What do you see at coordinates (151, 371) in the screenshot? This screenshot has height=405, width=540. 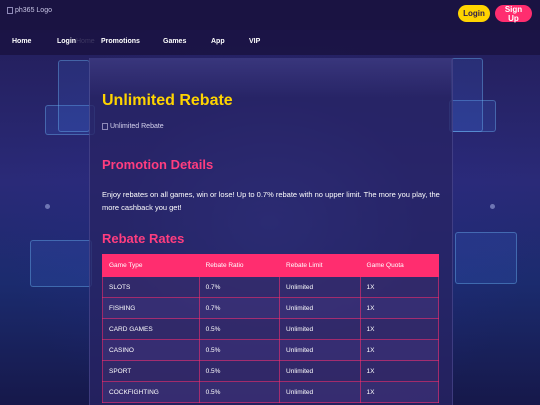 I see `table-cell: SPORT` at bounding box center [151, 371].